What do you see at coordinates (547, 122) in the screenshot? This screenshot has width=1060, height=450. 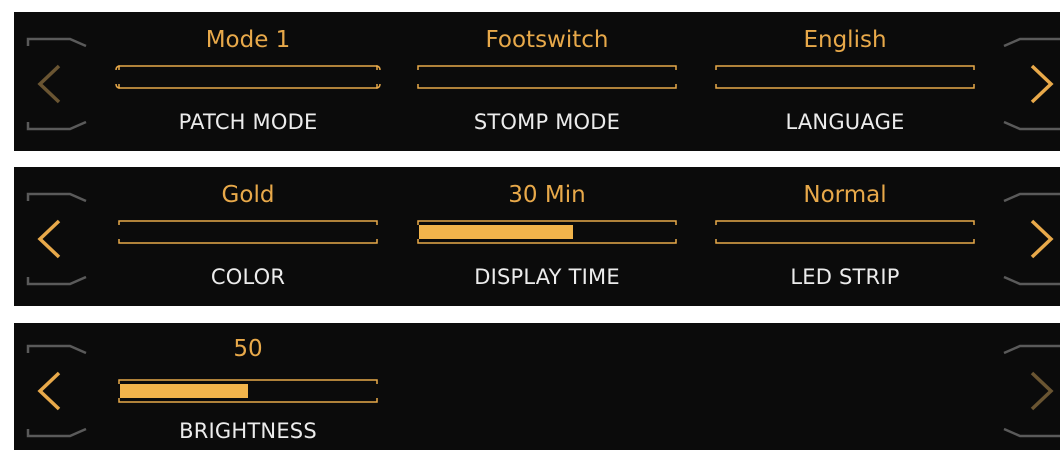 I see `param-label: STOMP MODE` at bounding box center [547, 122].